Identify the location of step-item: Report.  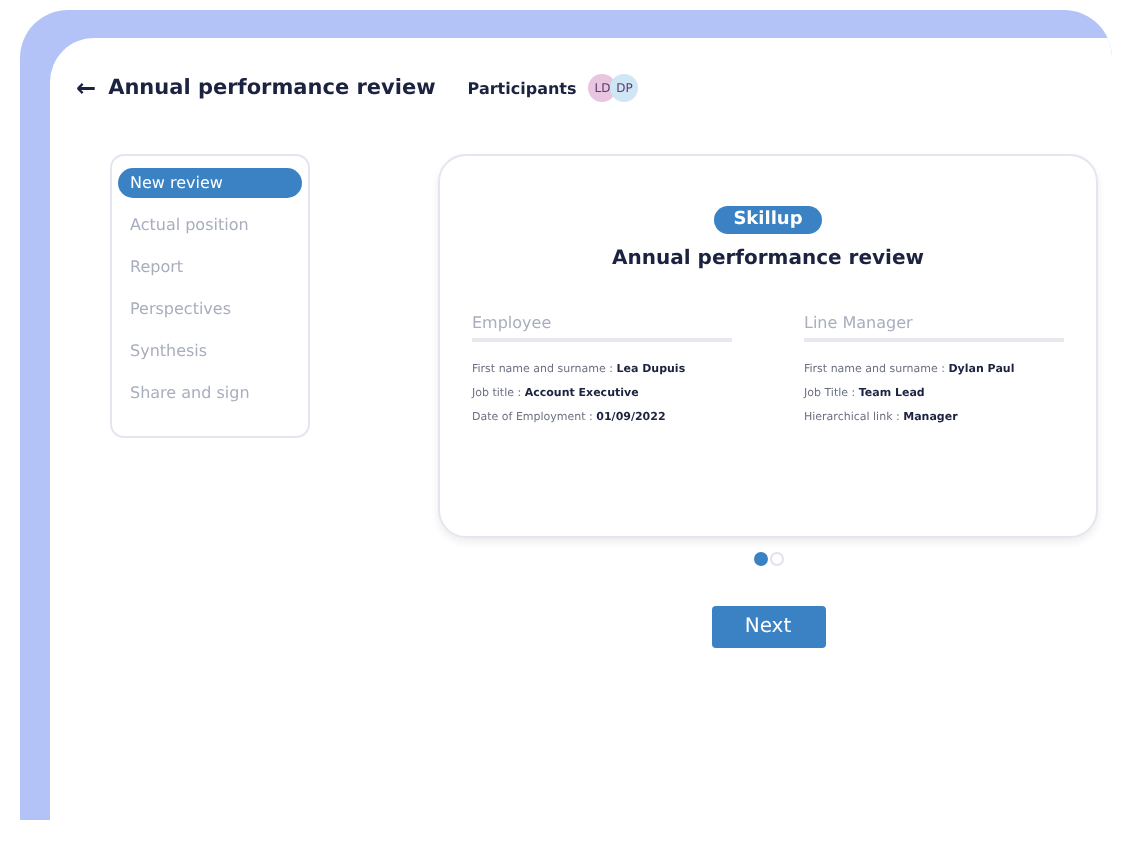
(210, 267).